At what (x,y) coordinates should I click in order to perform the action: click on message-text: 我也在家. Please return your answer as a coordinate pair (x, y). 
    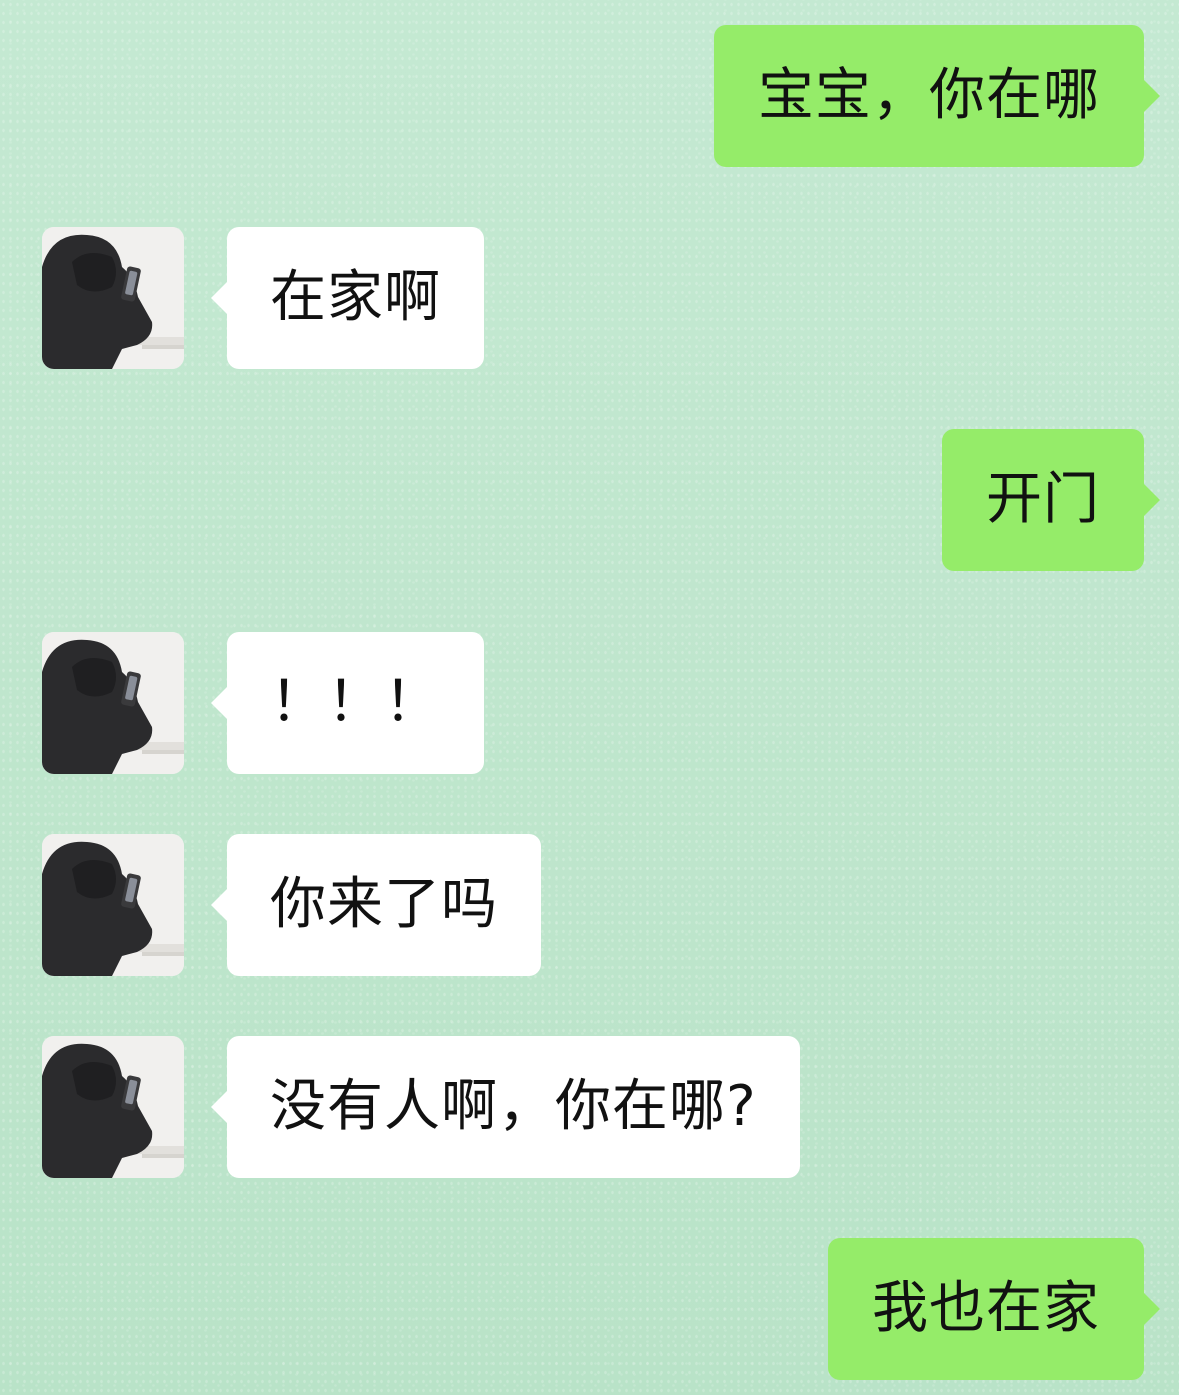
    Looking at the image, I should click on (986, 1308).